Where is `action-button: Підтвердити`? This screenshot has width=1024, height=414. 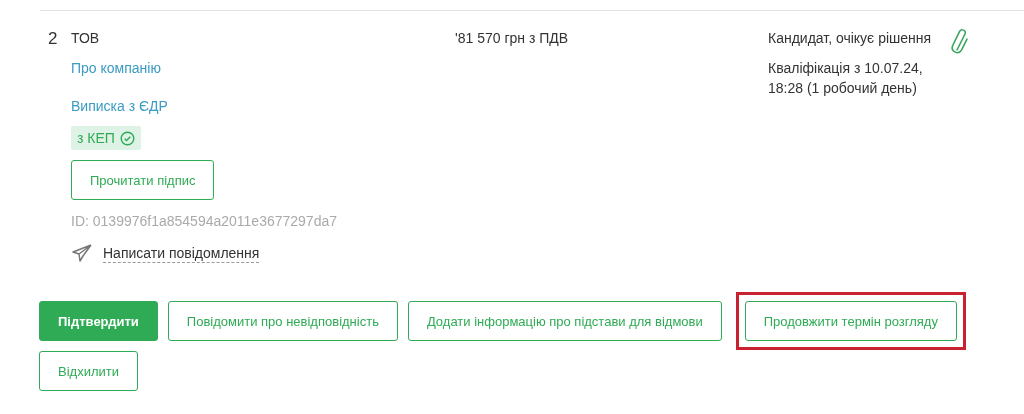 action-button: Підтвердити is located at coordinates (98, 321).